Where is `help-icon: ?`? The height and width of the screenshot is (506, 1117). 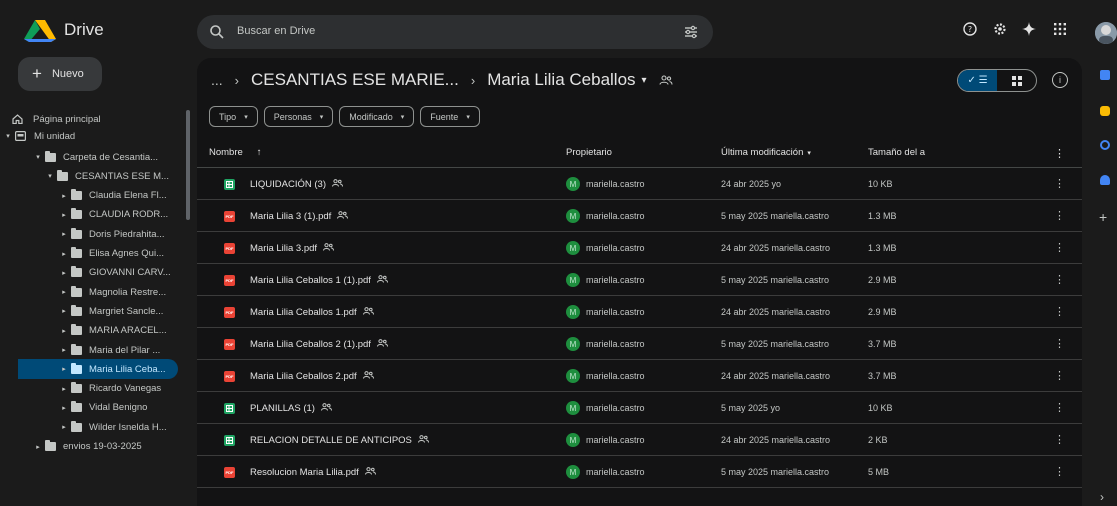 help-icon: ? is located at coordinates (970, 29).